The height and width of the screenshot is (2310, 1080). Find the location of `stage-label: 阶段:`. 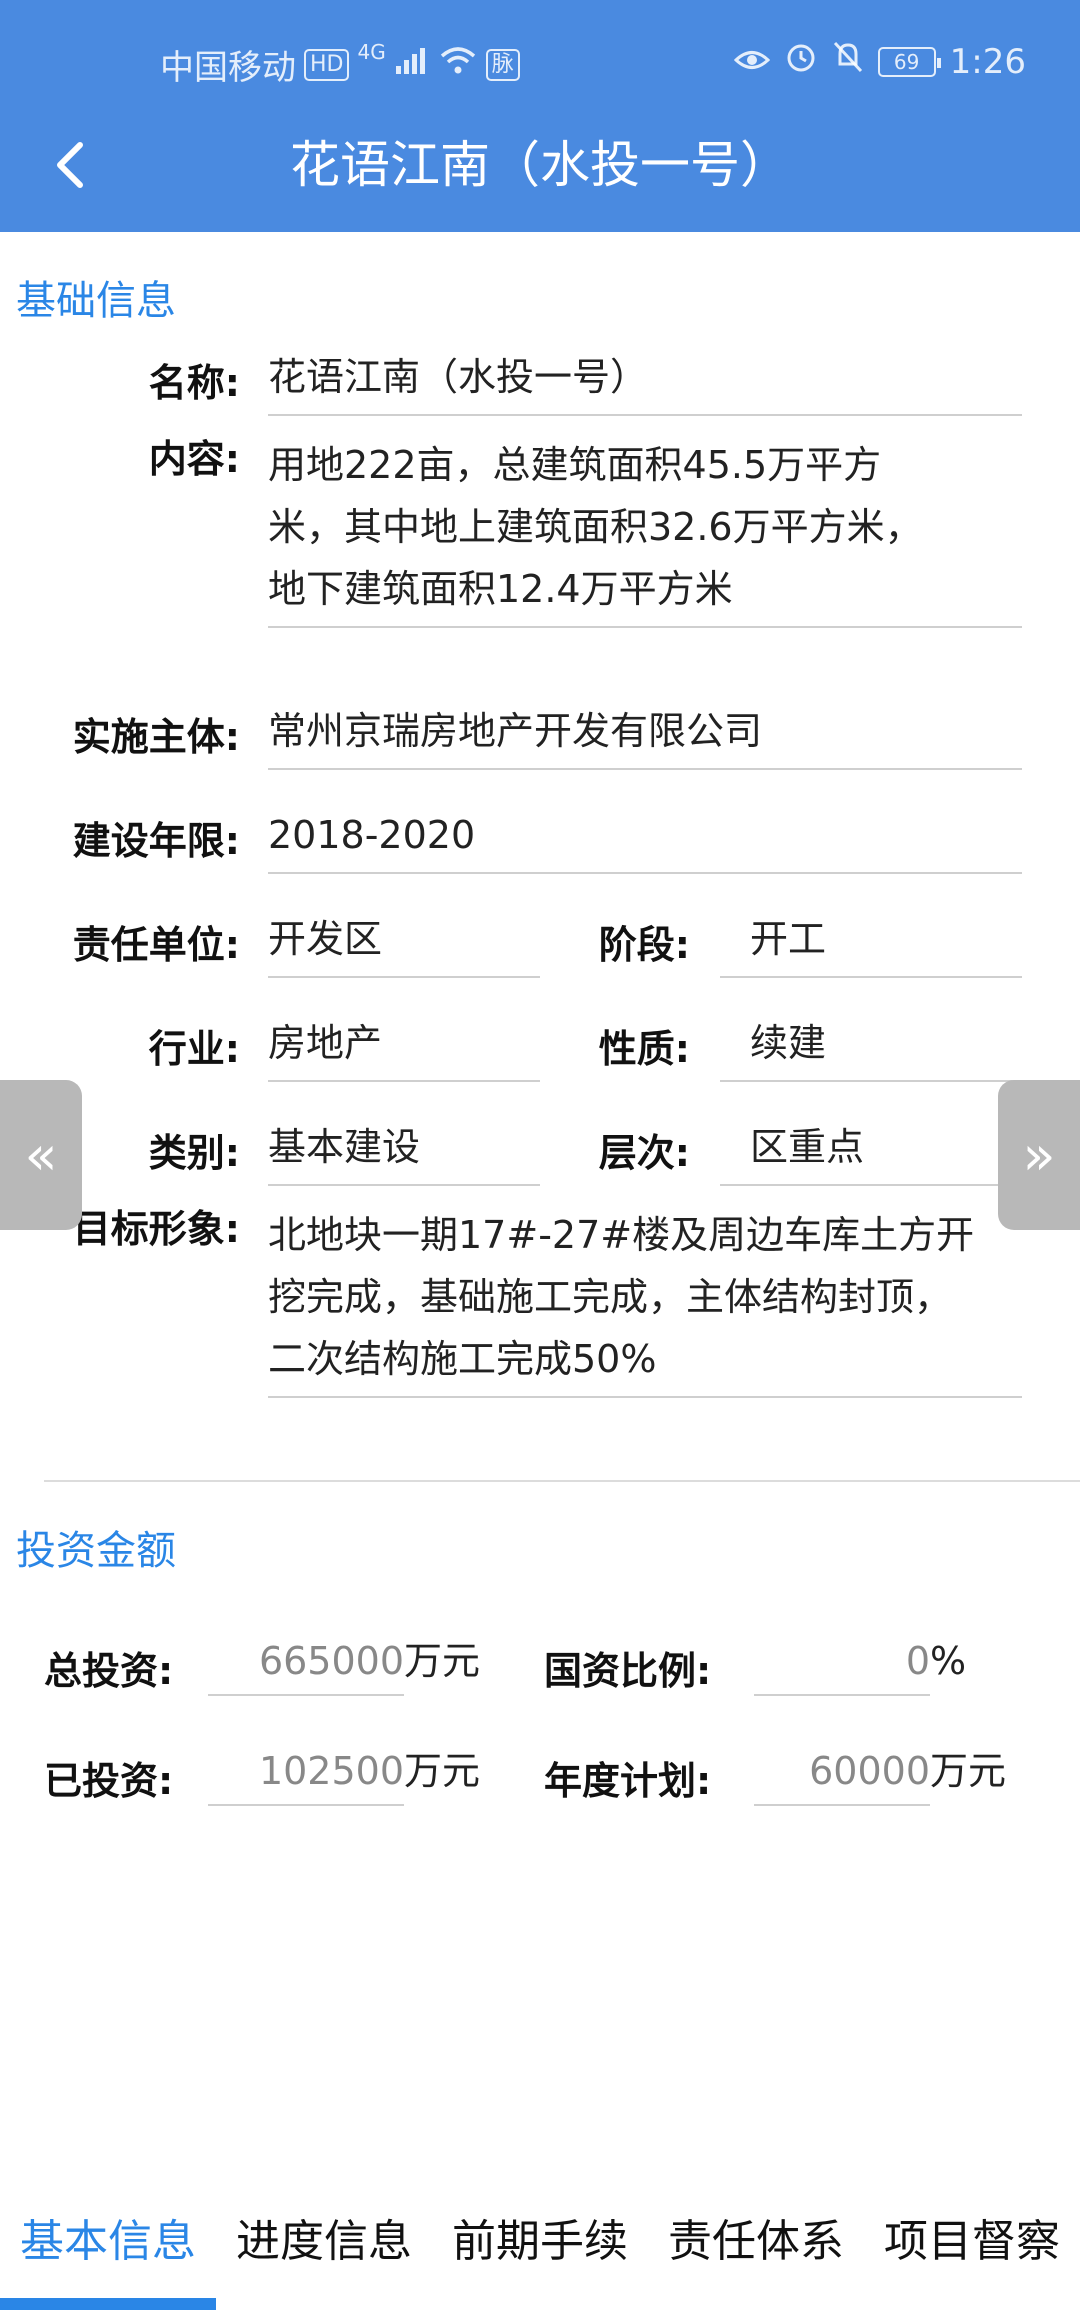

stage-label: 阶段: is located at coordinates (644, 945).